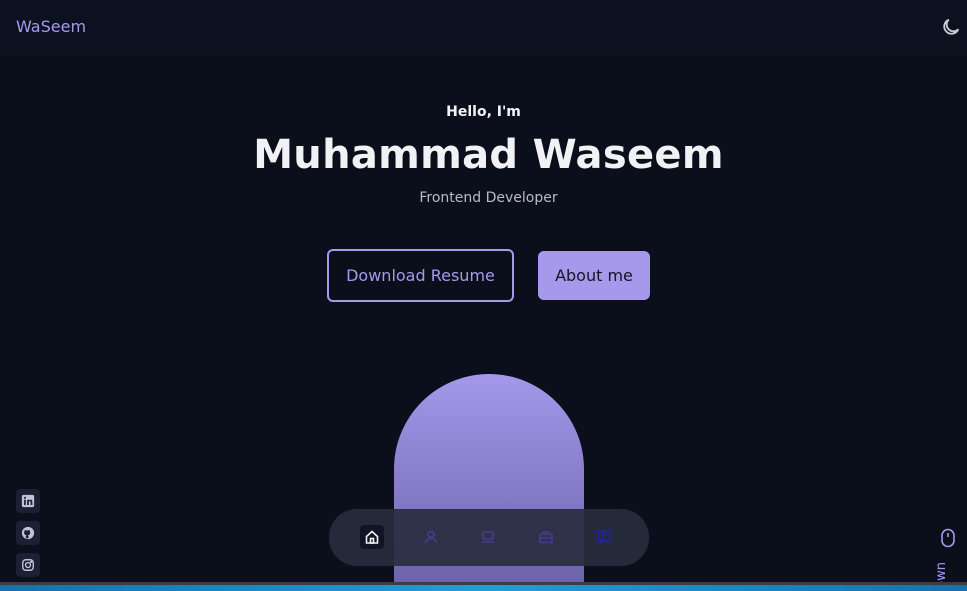  What do you see at coordinates (28, 565) in the screenshot?
I see `instagram-icon` at bounding box center [28, 565].